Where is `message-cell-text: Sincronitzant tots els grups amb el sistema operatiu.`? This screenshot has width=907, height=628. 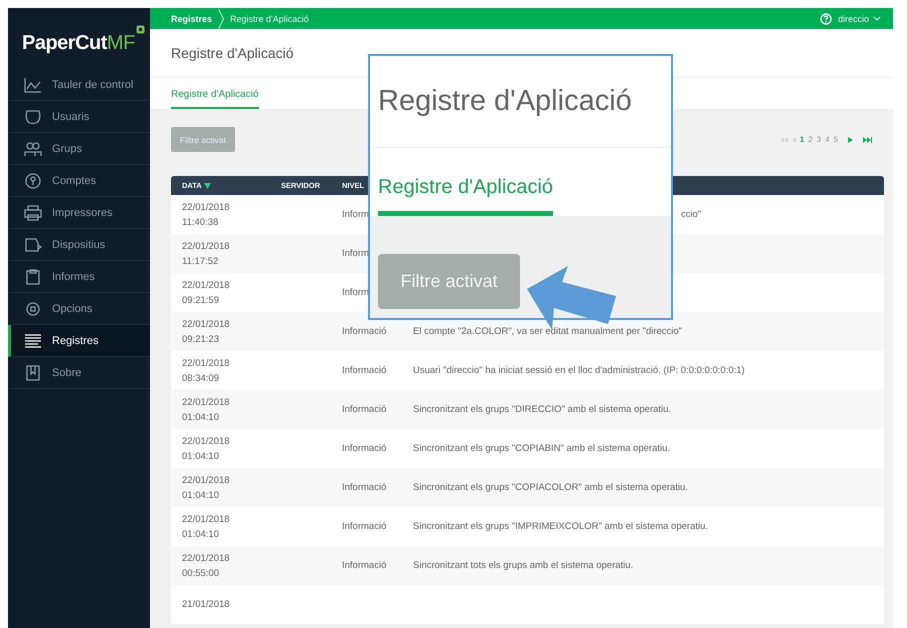
message-cell-text: Sincronitzant tots els grups amb el sistema operatiu. is located at coordinates (523, 565).